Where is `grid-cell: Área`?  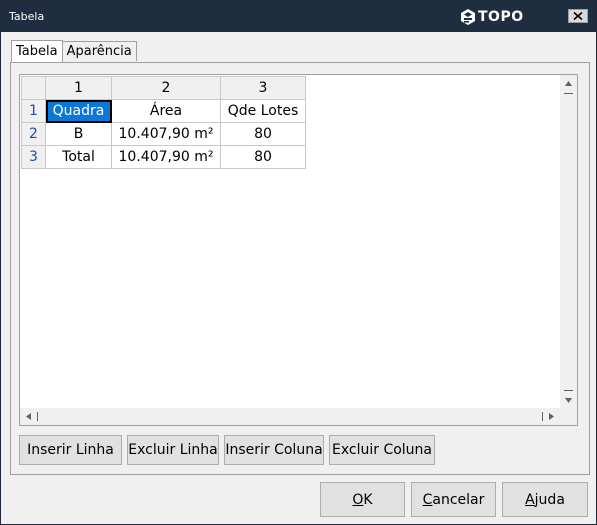 grid-cell: Área is located at coordinates (166, 111).